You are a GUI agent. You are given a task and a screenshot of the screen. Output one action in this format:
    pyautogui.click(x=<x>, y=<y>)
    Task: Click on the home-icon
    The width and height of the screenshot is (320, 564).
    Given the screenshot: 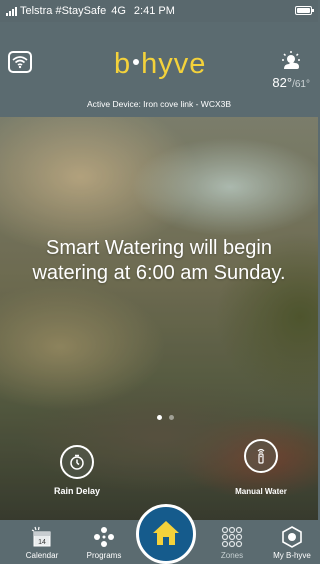 What is the action you would take?
    pyautogui.click(x=166, y=533)
    